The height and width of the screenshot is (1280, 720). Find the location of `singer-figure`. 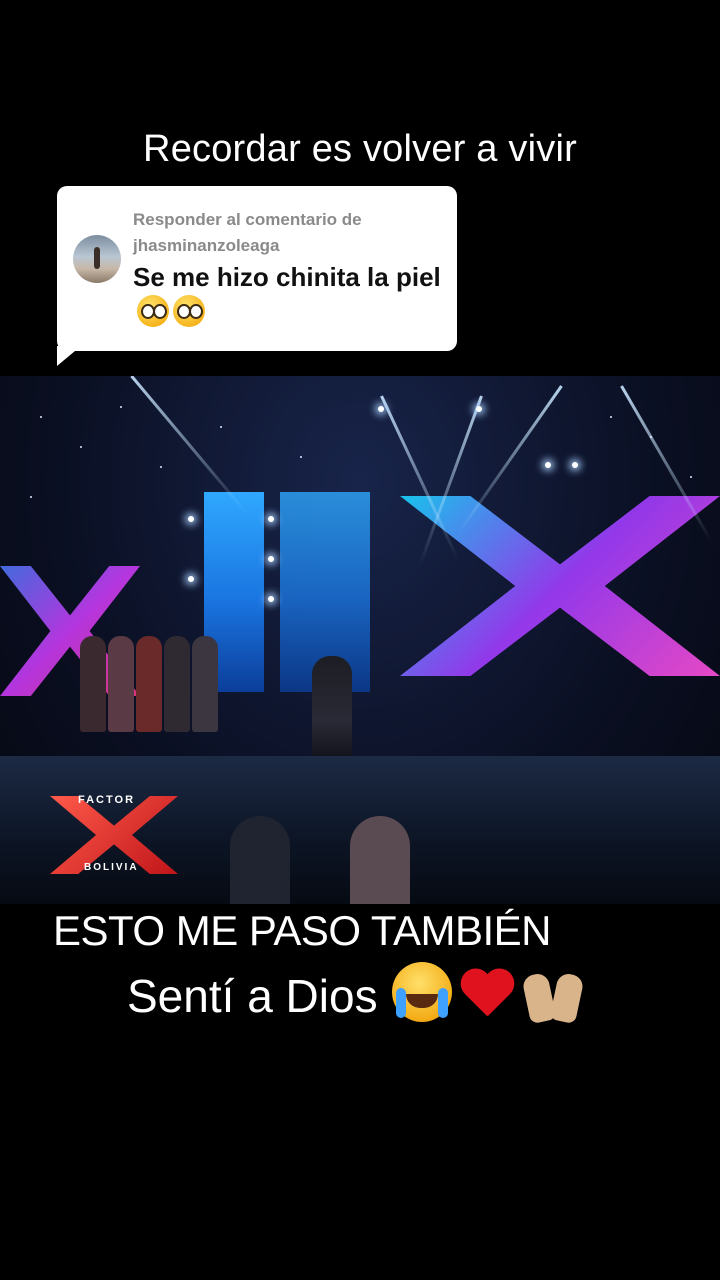

singer-figure is located at coordinates (332, 711).